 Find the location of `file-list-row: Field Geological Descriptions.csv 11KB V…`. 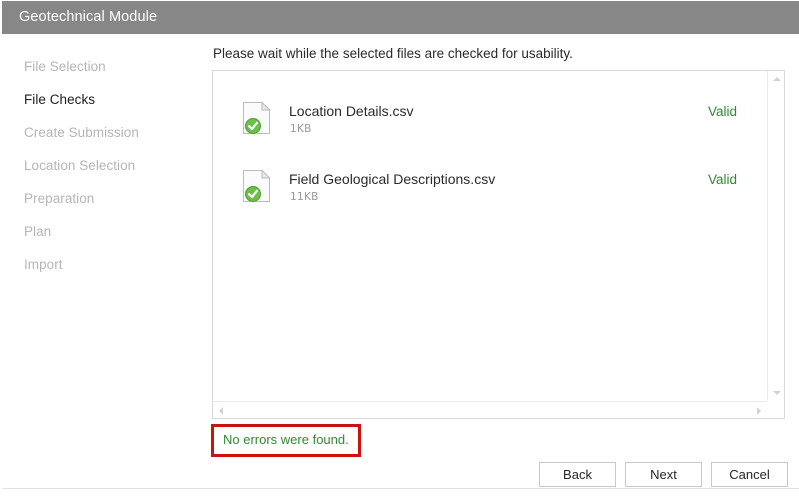

file-list-row: Field Geological Descriptions.csv 11KB V… is located at coordinates (490, 189).